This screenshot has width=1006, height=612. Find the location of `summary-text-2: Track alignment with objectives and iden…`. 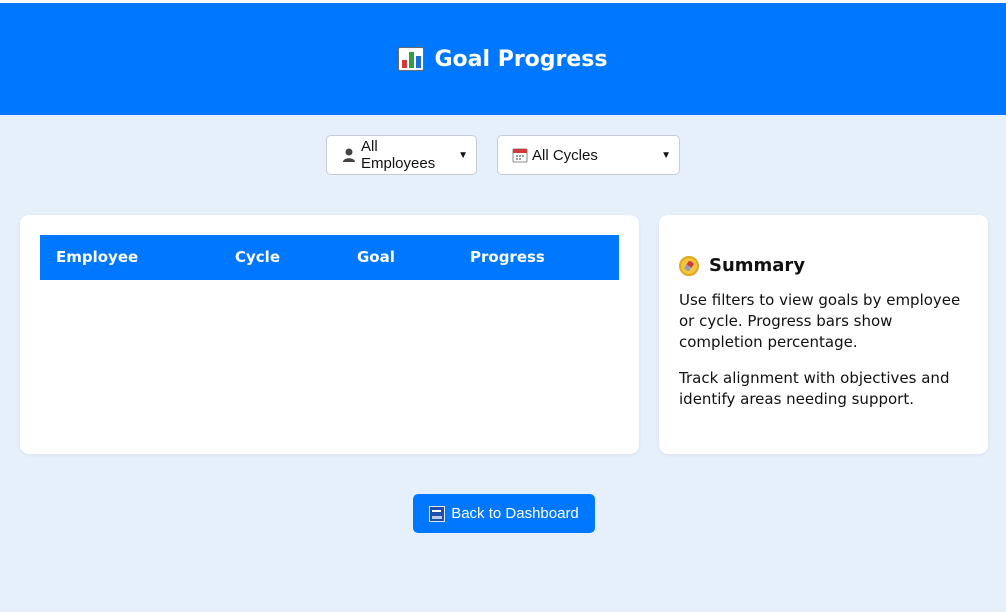

summary-text-2: Track alignment with objectives and iden… is located at coordinates (814, 388).